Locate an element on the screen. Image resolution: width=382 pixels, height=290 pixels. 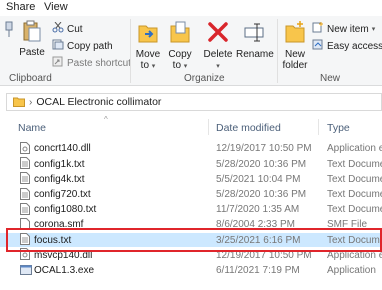
file-date-modified: 11/7/2020 1:35 AM is located at coordinates (258, 210).